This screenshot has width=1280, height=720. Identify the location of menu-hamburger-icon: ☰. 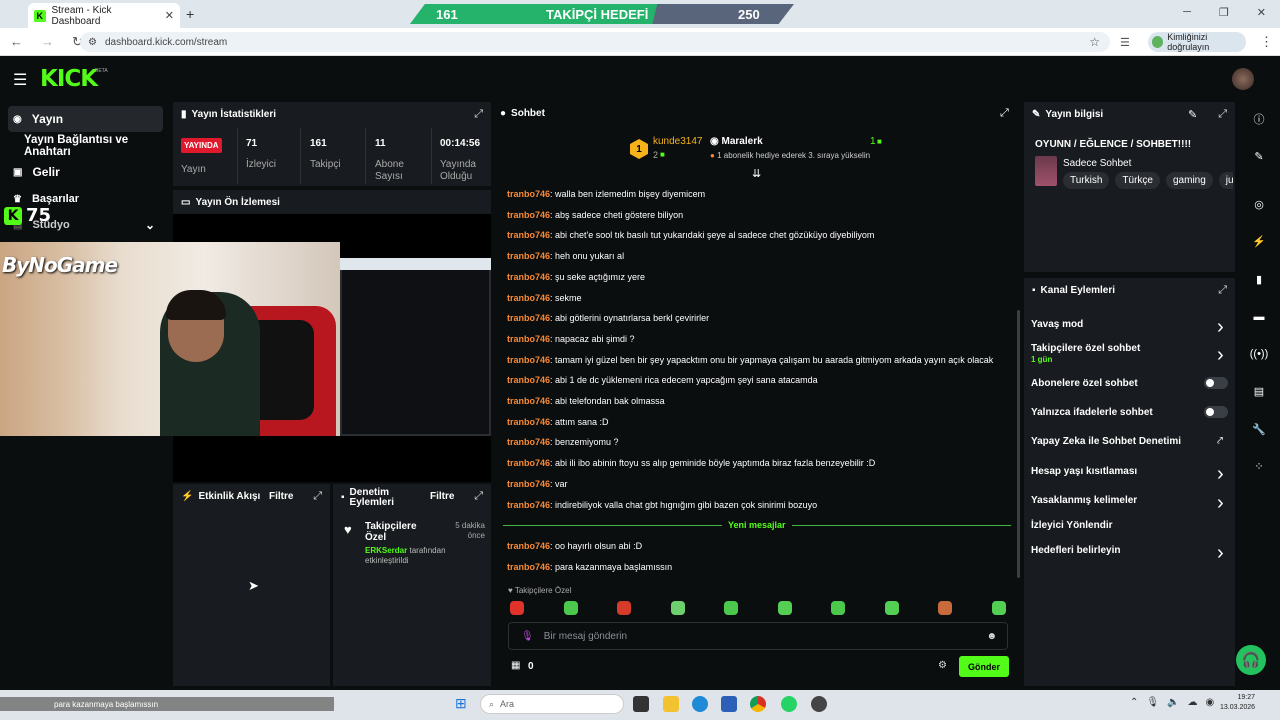
(20, 80).